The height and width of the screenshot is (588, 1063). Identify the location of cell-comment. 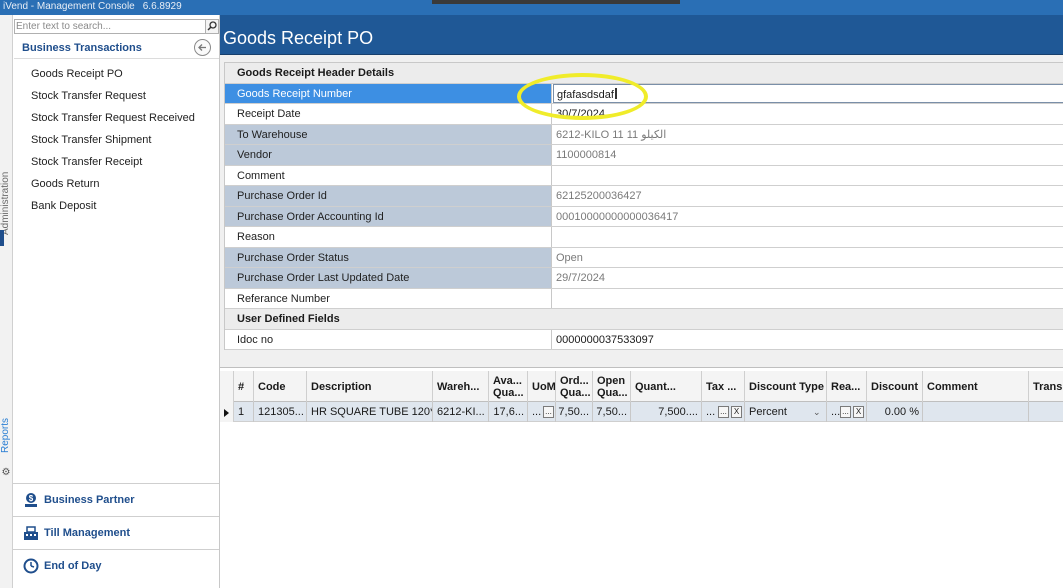
(976, 412).